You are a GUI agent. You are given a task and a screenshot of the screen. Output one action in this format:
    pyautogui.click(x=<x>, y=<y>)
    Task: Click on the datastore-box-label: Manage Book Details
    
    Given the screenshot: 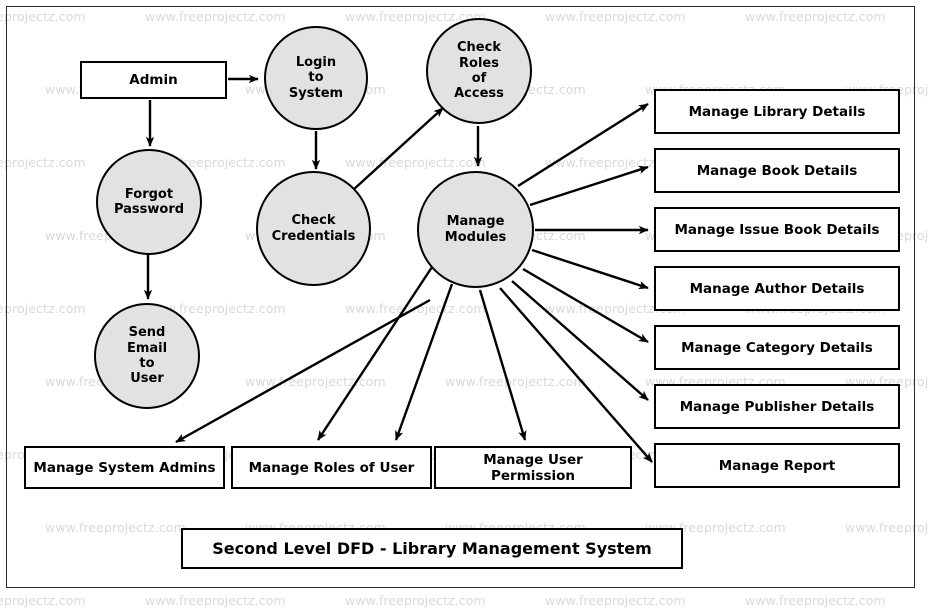 What is the action you would take?
    pyautogui.click(x=777, y=170)
    